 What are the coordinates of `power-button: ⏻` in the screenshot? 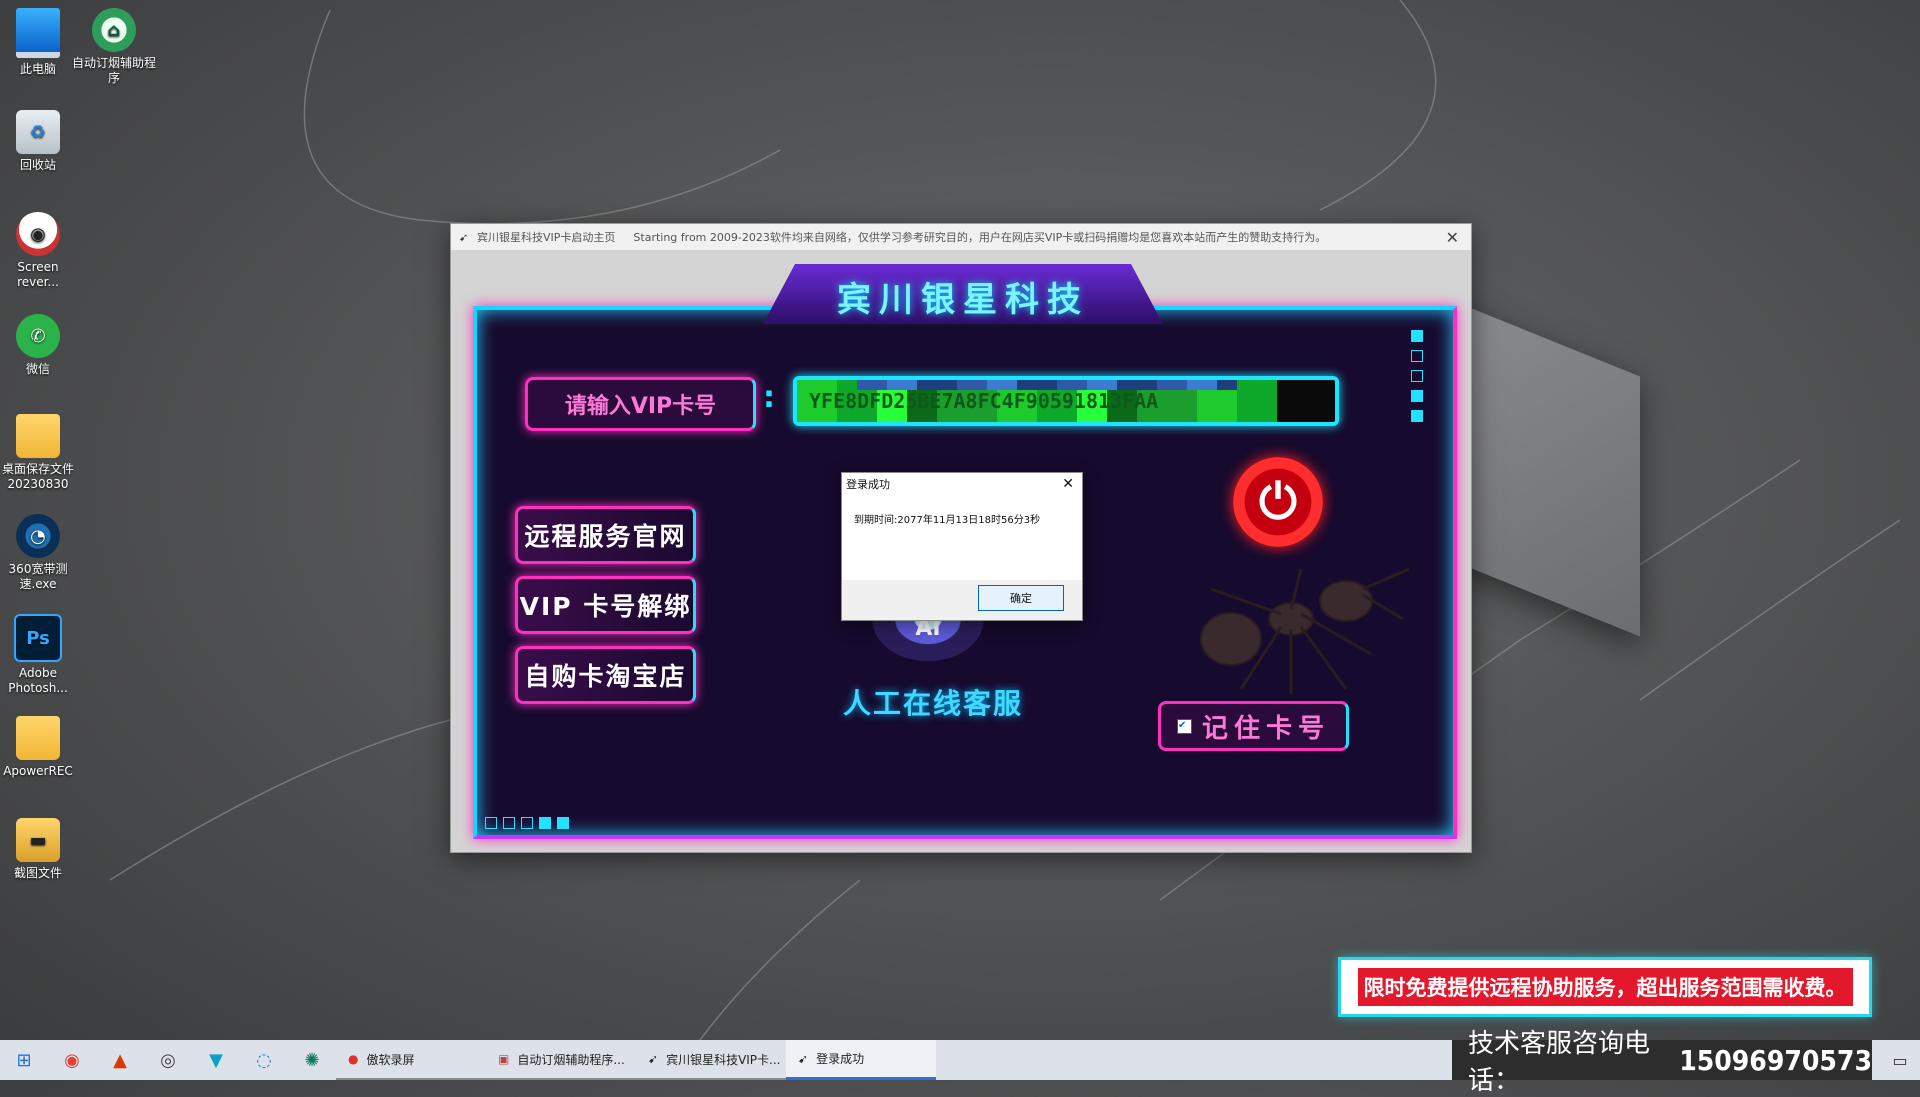 It's located at (1278, 502).